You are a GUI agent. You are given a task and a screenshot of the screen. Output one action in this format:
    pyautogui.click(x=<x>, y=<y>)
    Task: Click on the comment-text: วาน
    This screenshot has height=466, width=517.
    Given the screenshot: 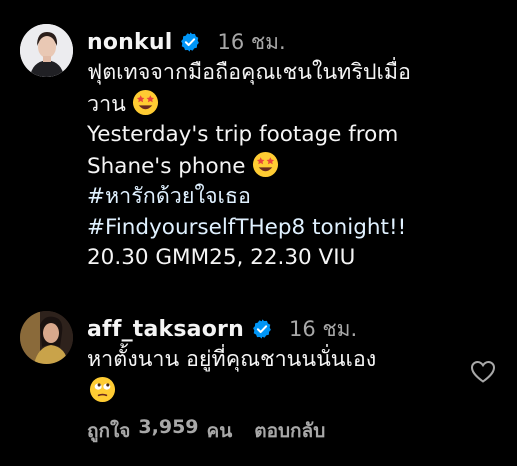 What is the action you would take?
    pyautogui.click(x=106, y=104)
    